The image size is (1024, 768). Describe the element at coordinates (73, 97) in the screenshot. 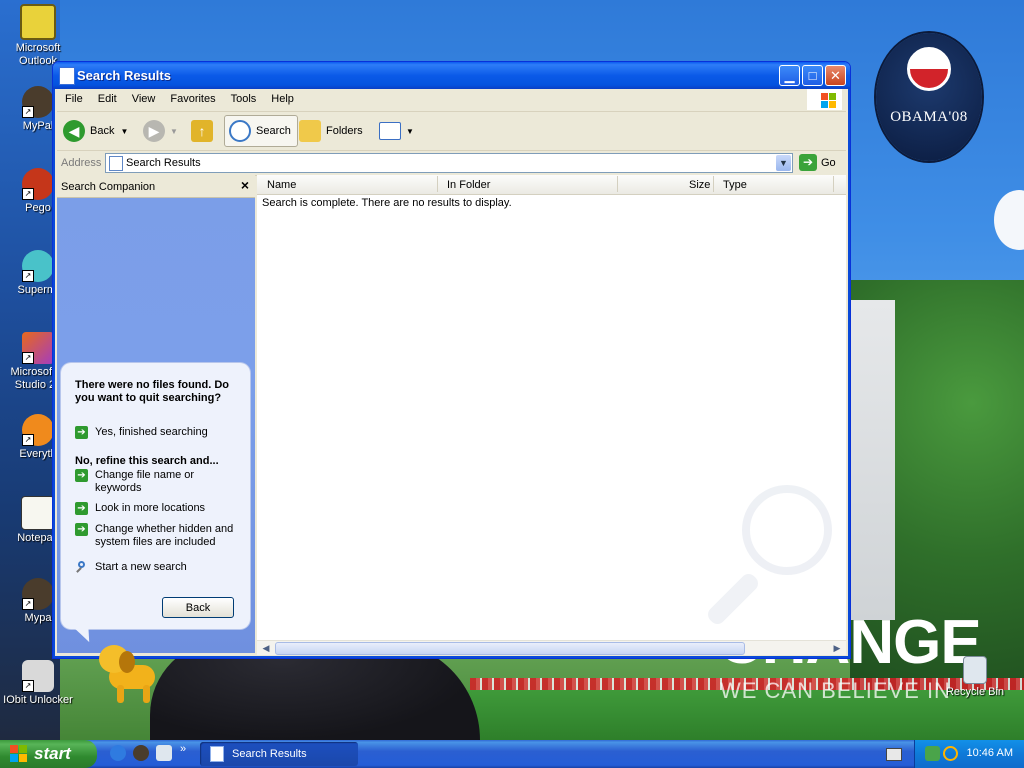

I see `menu-file: File` at that location.